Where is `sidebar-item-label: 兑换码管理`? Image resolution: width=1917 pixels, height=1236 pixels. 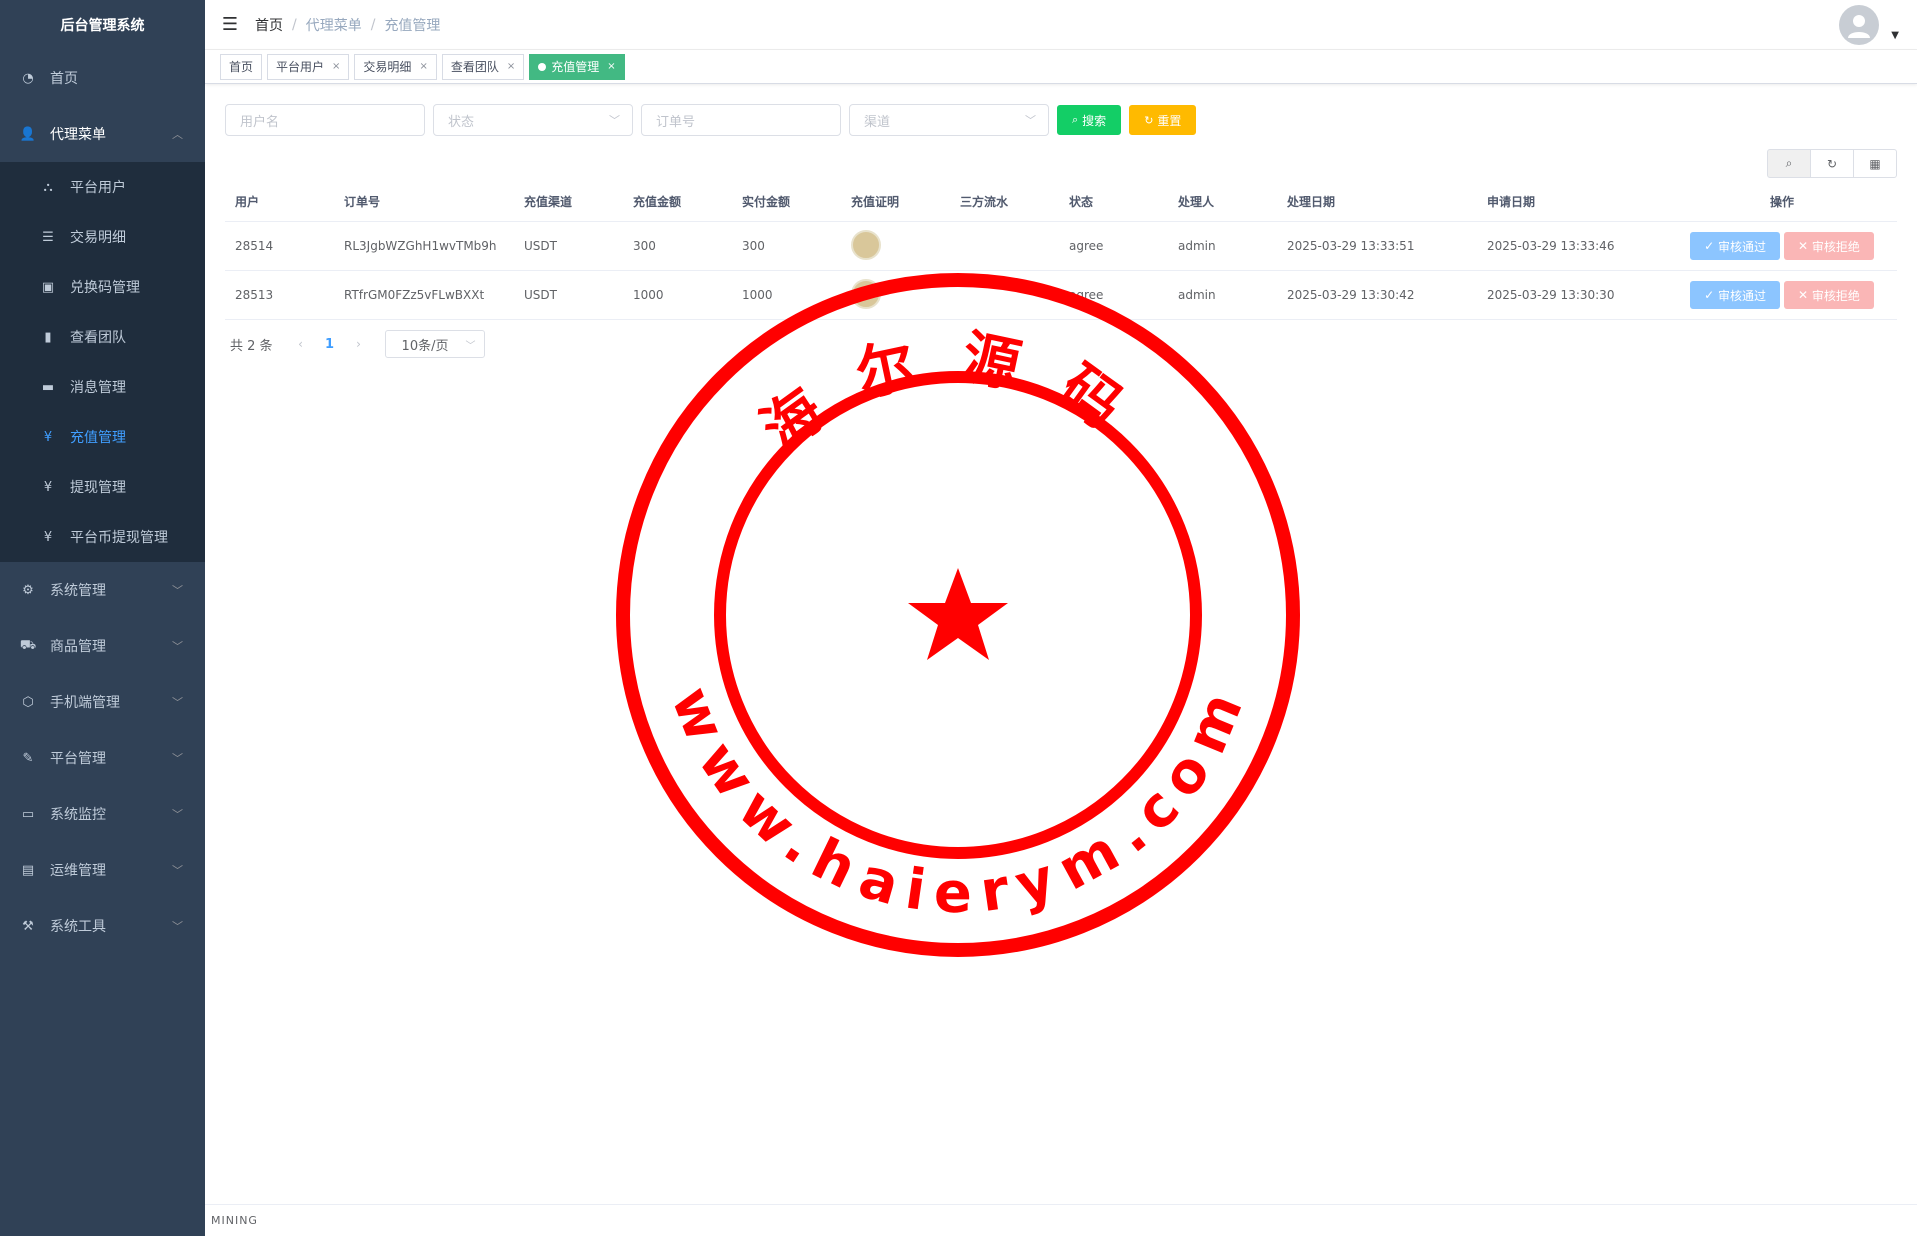
sidebar-item-label: 兑换码管理 is located at coordinates (105, 288).